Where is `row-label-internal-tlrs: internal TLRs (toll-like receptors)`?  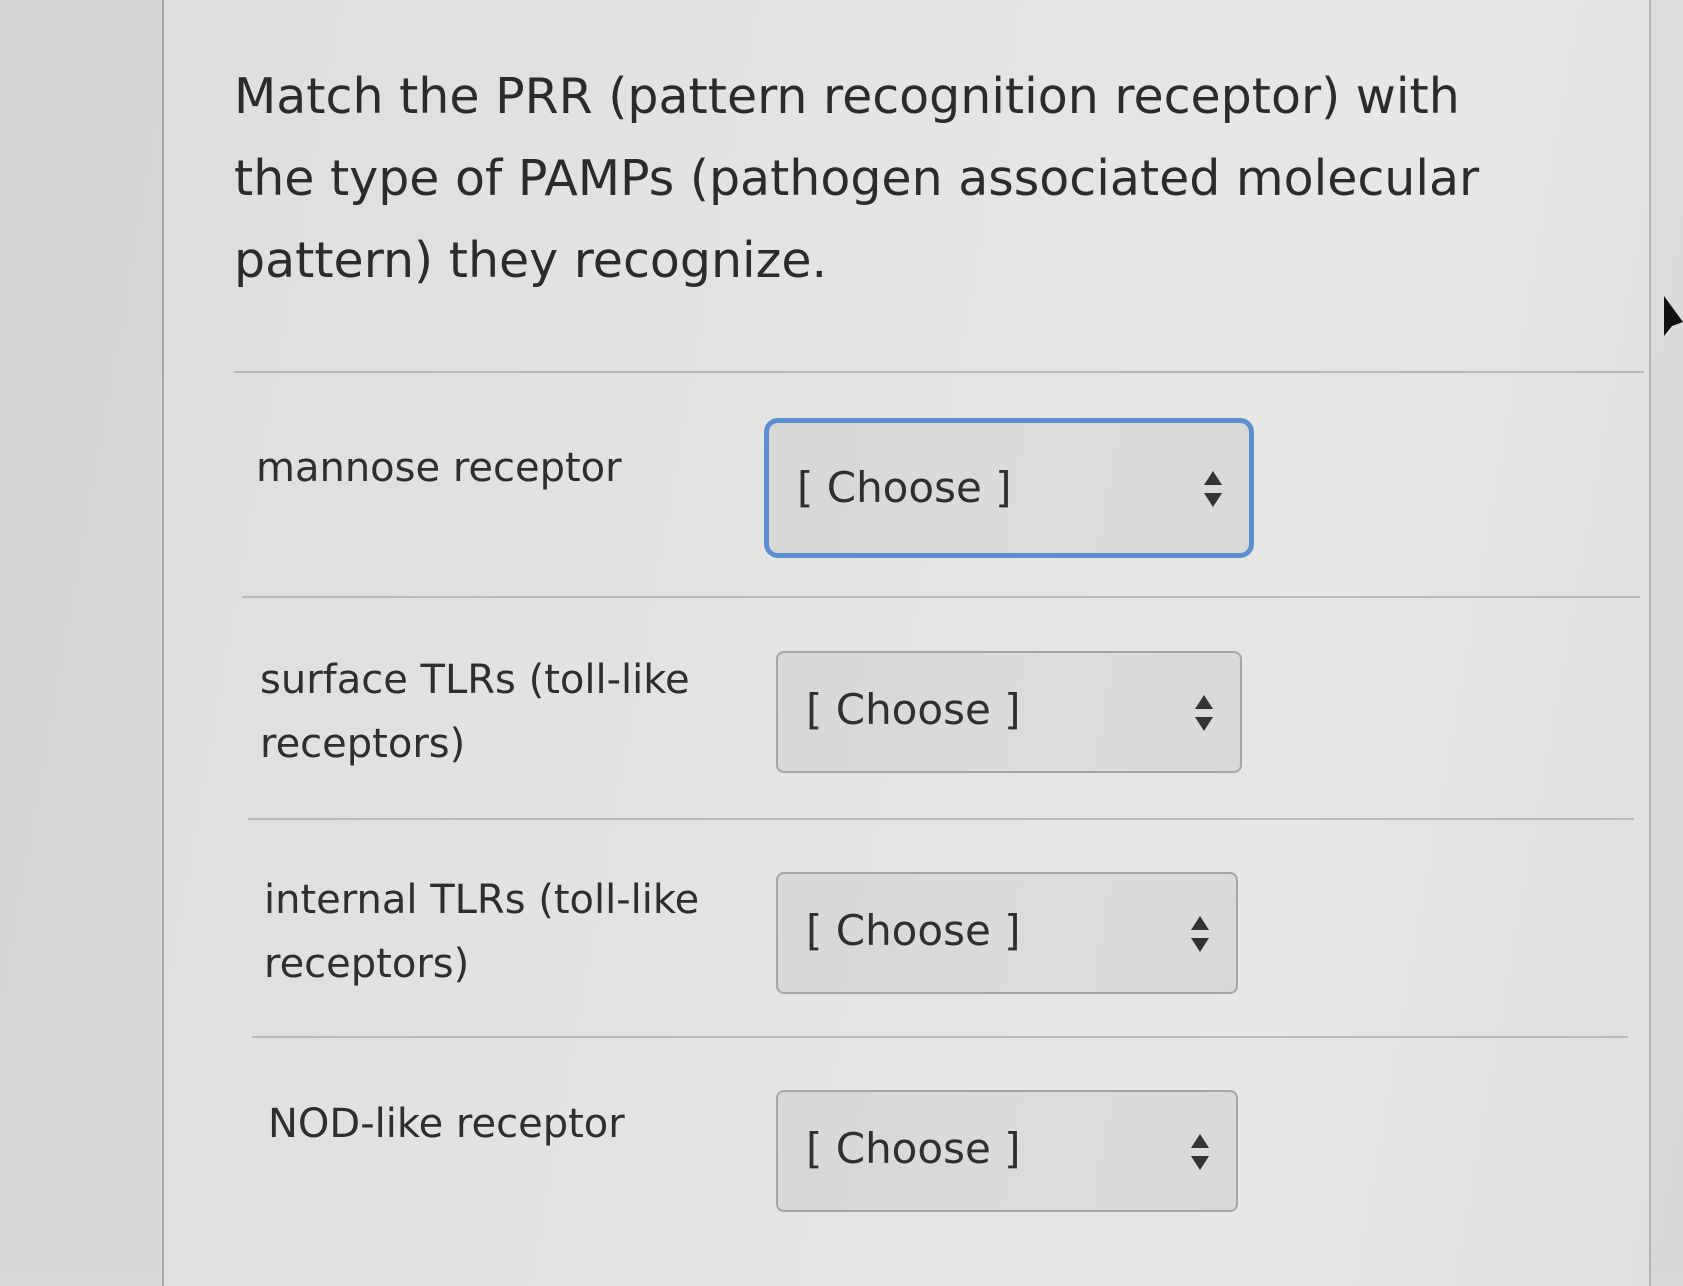 row-label-internal-tlrs: internal TLRs (toll-like receptors) is located at coordinates (482, 932).